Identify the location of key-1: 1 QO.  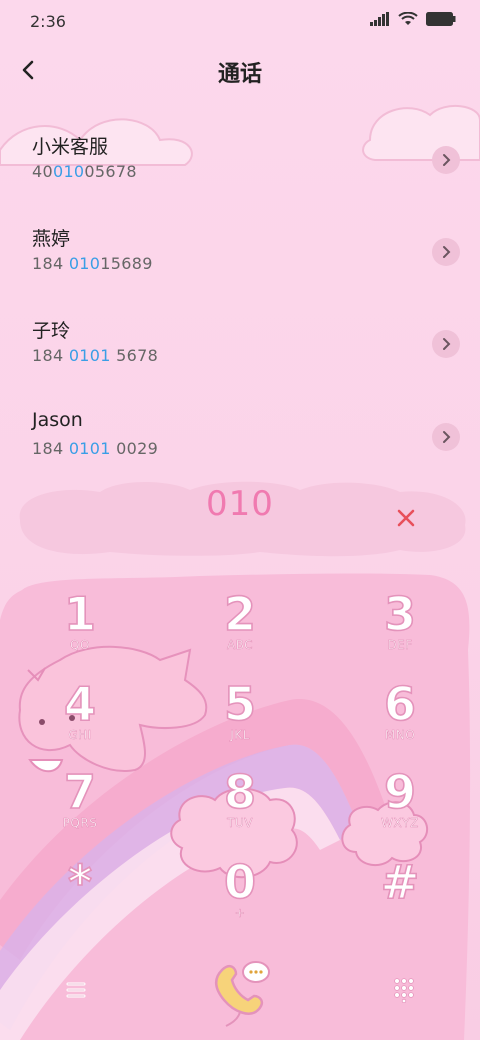
(80, 629).